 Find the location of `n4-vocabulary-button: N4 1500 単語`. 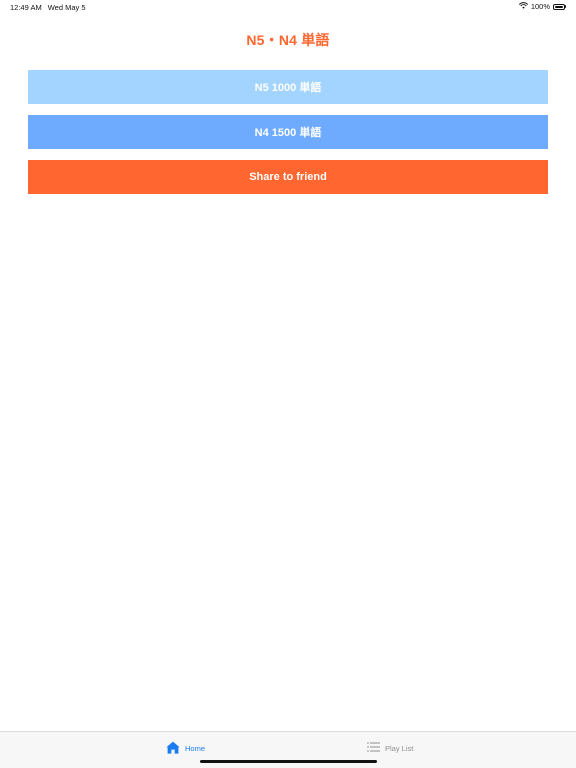

n4-vocabulary-button: N4 1500 単語 is located at coordinates (288, 132).